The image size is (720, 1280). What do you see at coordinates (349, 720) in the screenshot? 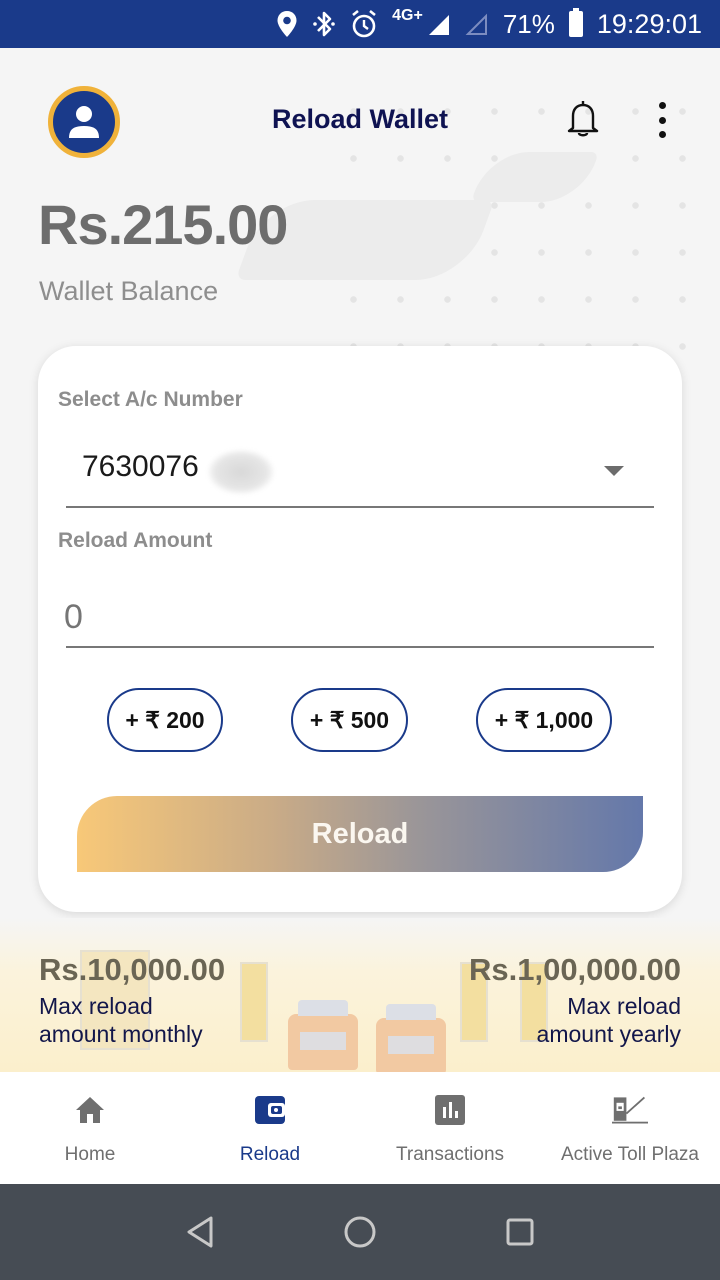
I see `quick-amount-500-button: + ₹ 500` at bounding box center [349, 720].